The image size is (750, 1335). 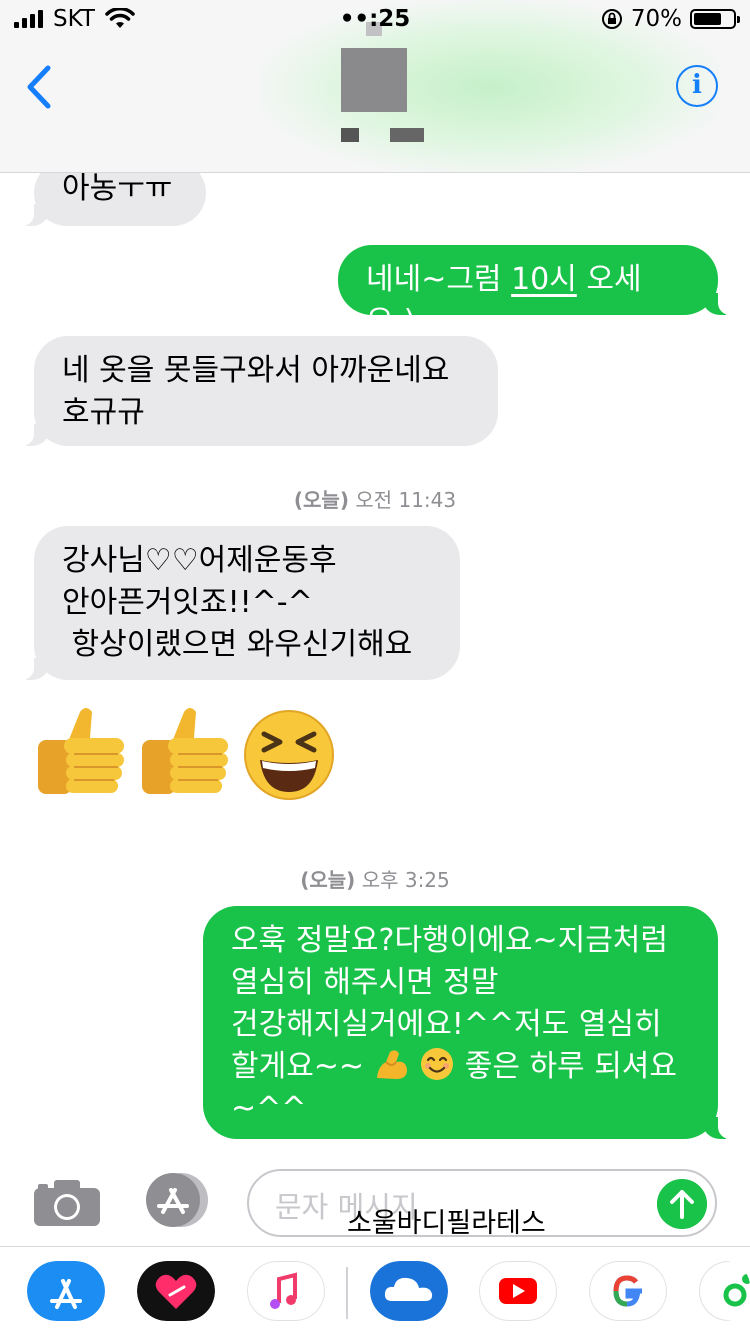 I want to click on smiling-face-icon, so click(x=437, y=1064).